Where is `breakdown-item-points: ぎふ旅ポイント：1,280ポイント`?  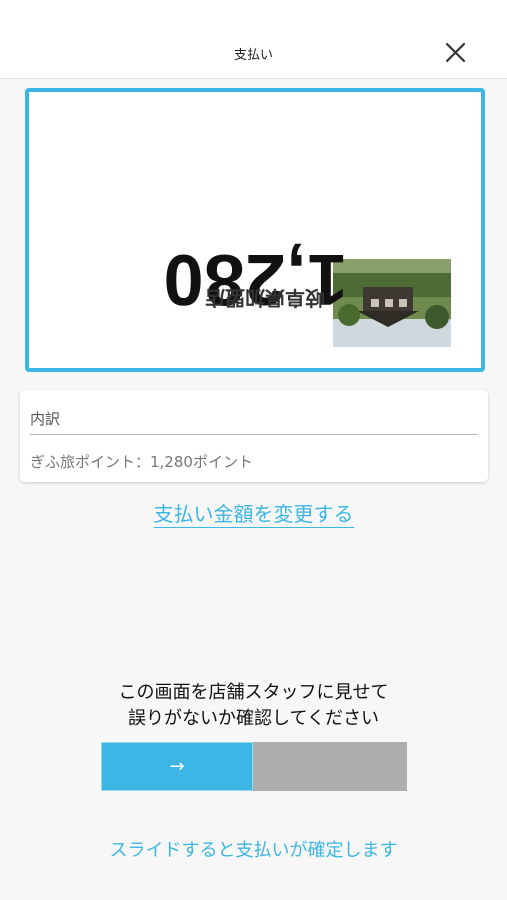 breakdown-item-points: ぎふ旅ポイント：1,280ポイント is located at coordinates (141, 462).